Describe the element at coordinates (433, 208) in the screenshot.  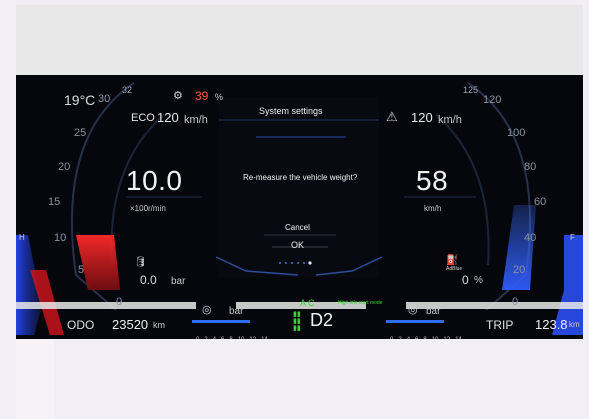
I see `speed-unit: km/h` at that location.